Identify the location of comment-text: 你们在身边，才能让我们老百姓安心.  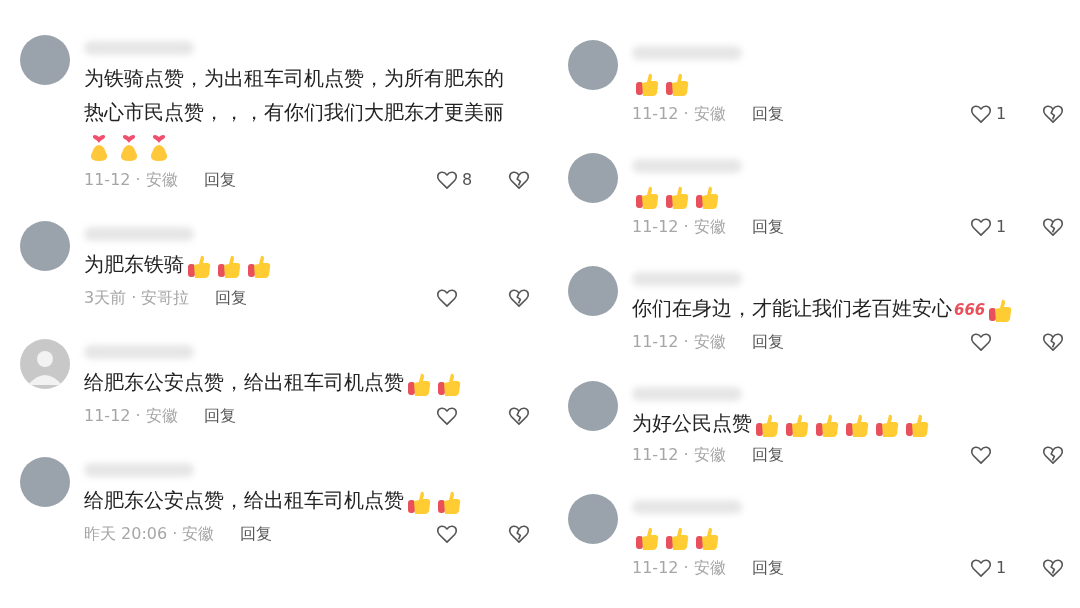
(792, 308).